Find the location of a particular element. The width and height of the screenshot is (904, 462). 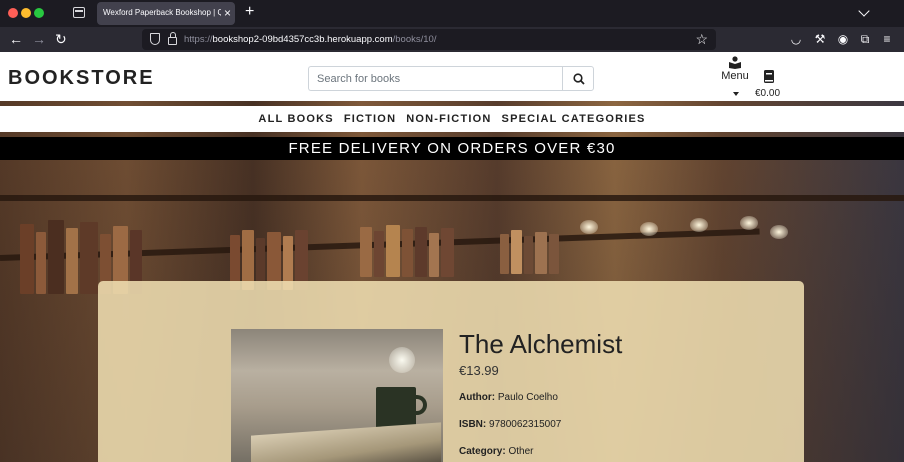

search-button is located at coordinates (578, 78).